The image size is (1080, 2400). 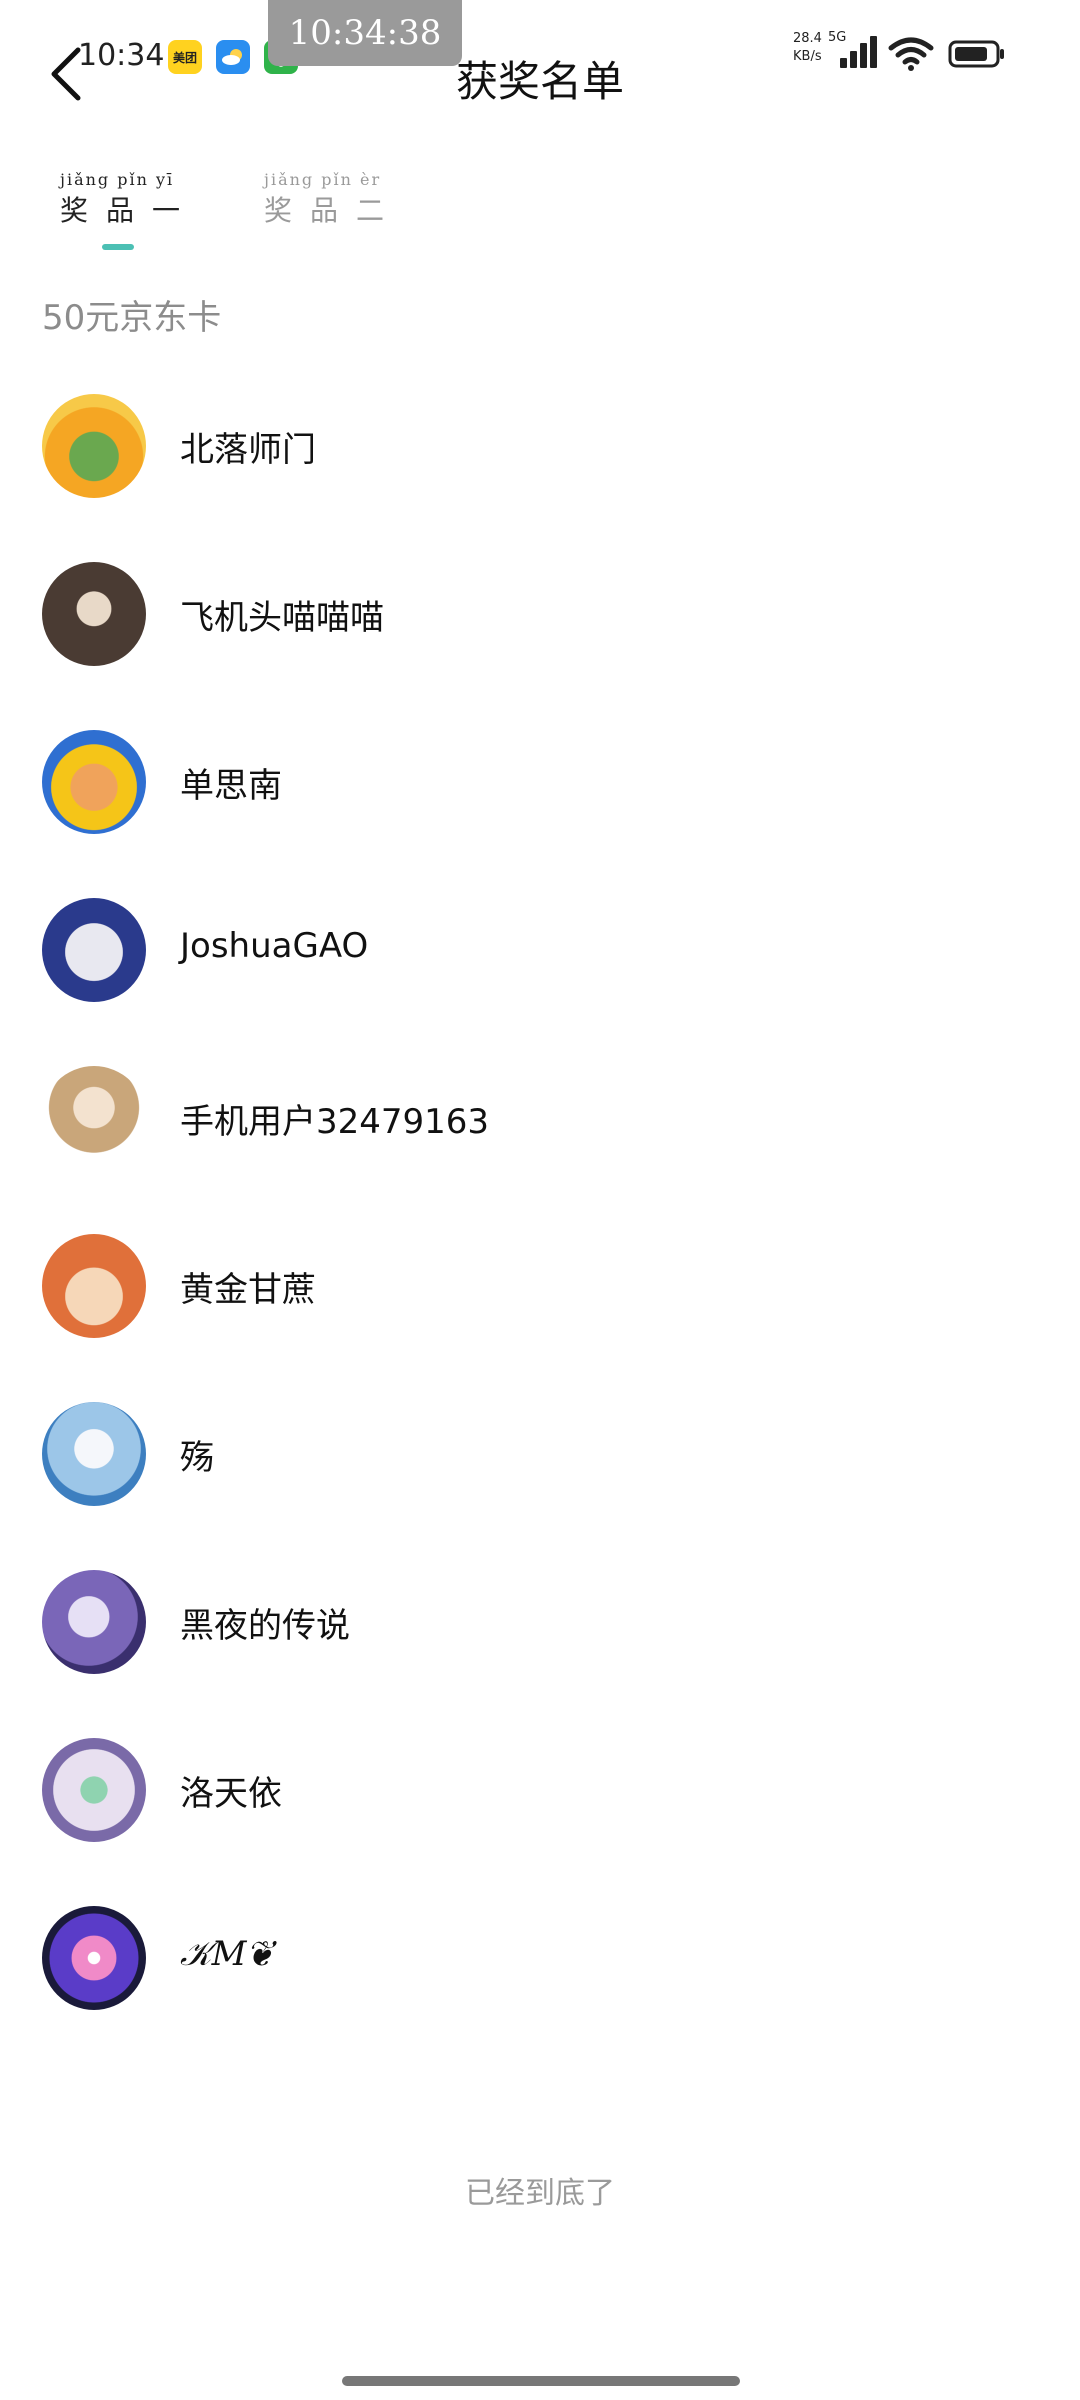 I want to click on list-item: 殇, so click(x=540, y=1478).